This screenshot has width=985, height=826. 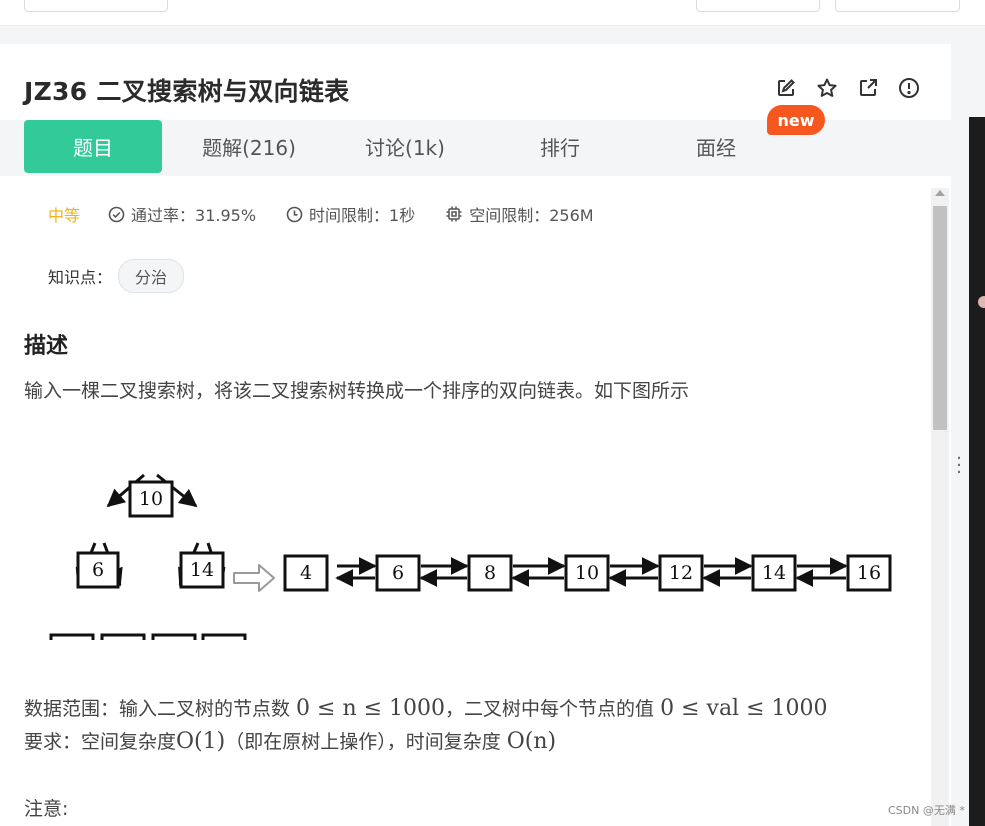 What do you see at coordinates (908, 87) in the screenshot?
I see `info-icon` at bounding box center [908, 87].